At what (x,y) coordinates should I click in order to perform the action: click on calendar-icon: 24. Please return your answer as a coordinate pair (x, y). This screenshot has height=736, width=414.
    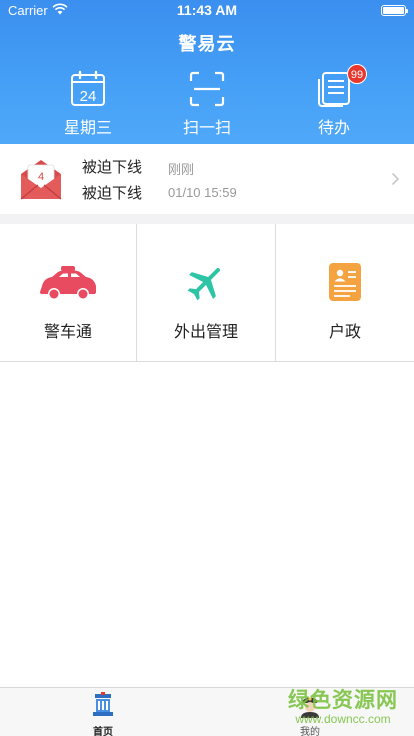
    Looking at the image, I should click on (88, 88).